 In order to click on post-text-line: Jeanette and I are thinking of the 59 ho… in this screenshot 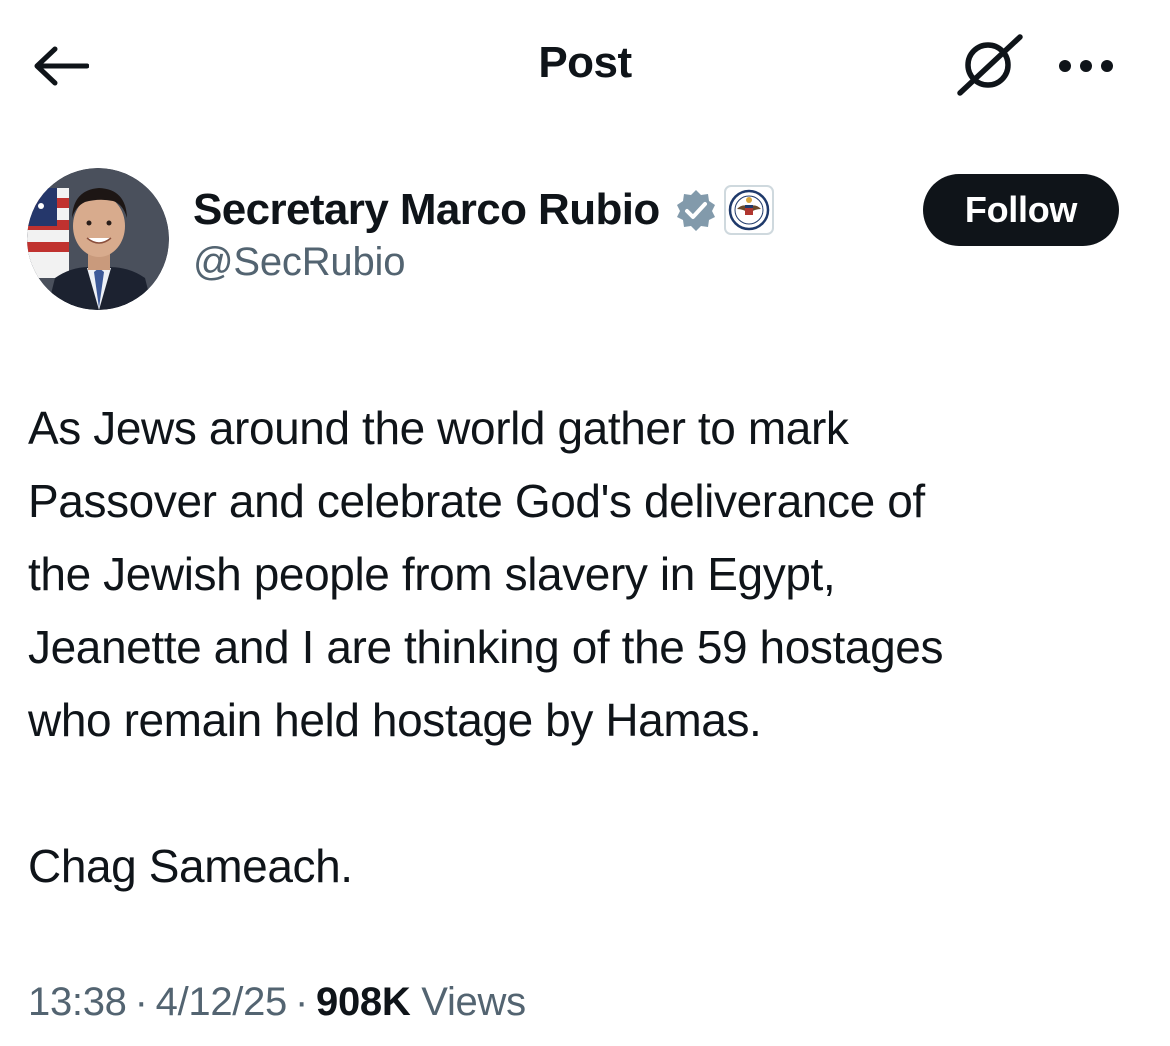, I will do `click(486, 647)`.